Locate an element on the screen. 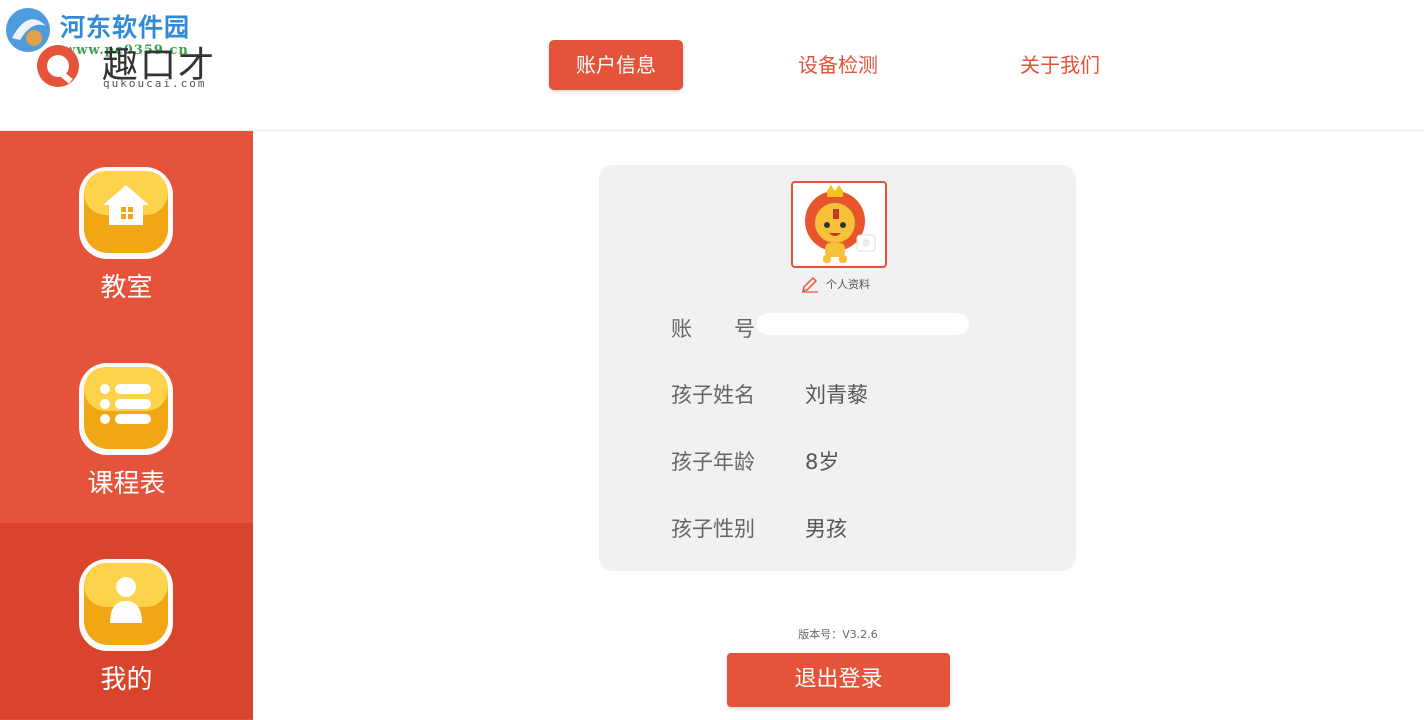  field-label: 孩子性别 is located at coordinates (713, 529).